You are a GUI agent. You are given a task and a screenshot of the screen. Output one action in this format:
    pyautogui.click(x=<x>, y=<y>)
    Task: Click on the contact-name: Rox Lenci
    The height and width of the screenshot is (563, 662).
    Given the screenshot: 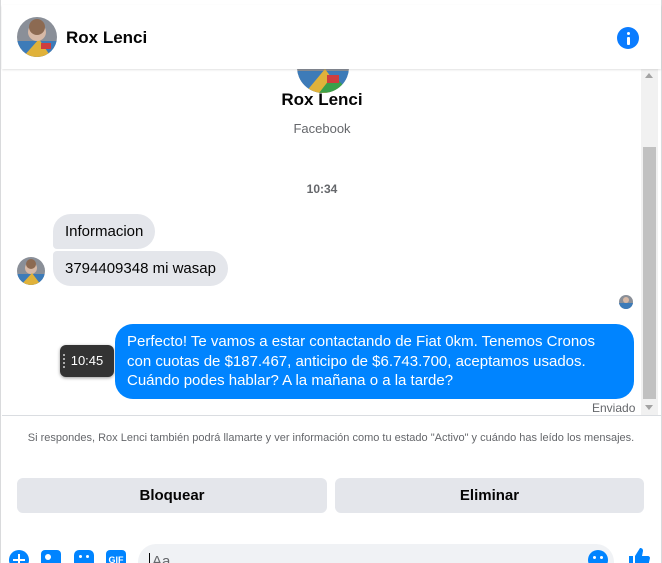 What is the action you would take?
    pyautogui.click(x=106, y=38)
    